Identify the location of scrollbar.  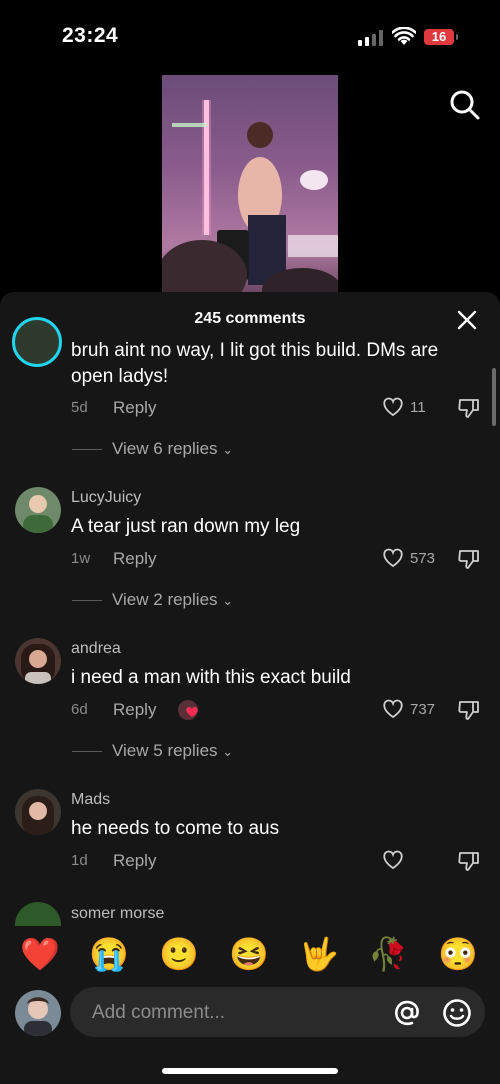
(494, 397).